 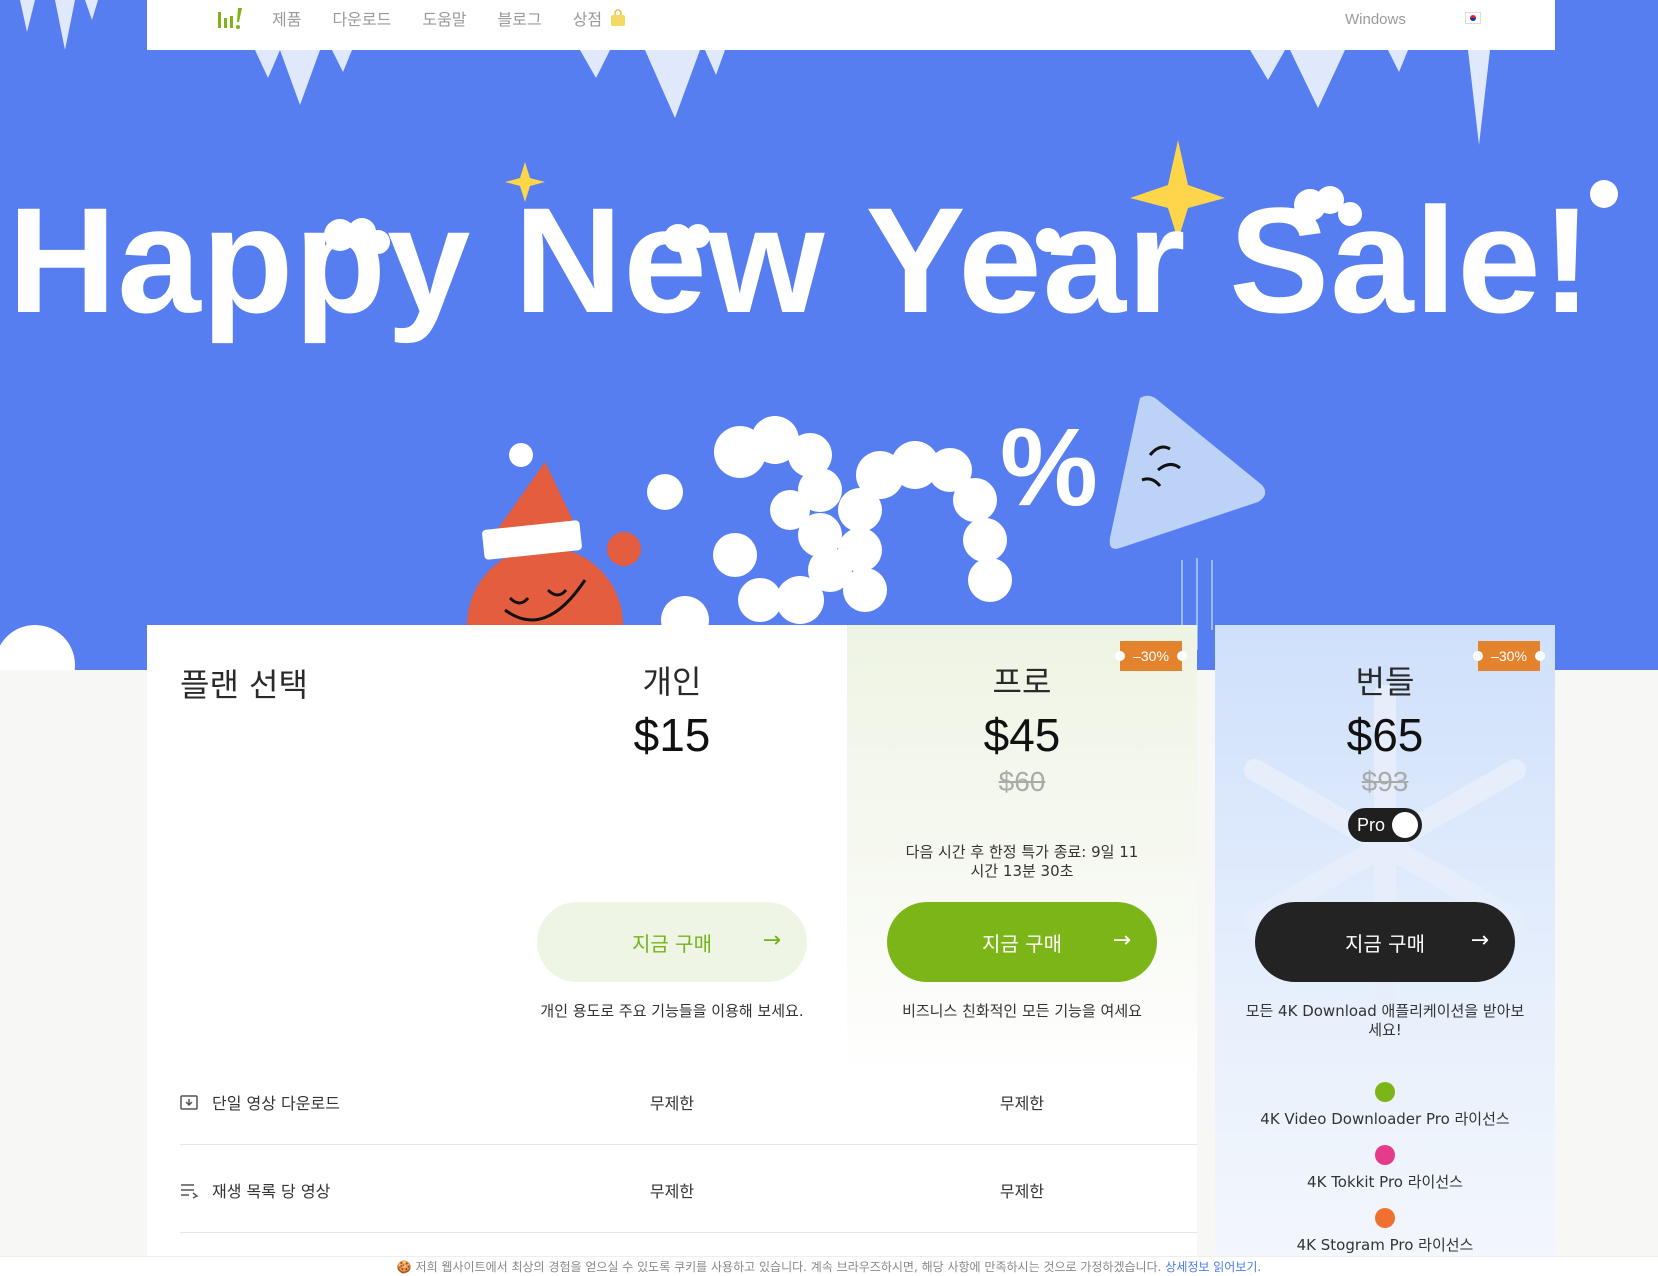 What do you see at coordinates (286, 18) in the screenshot?
I see `nav-item-products: 제품` at bounding box center [286, 18].